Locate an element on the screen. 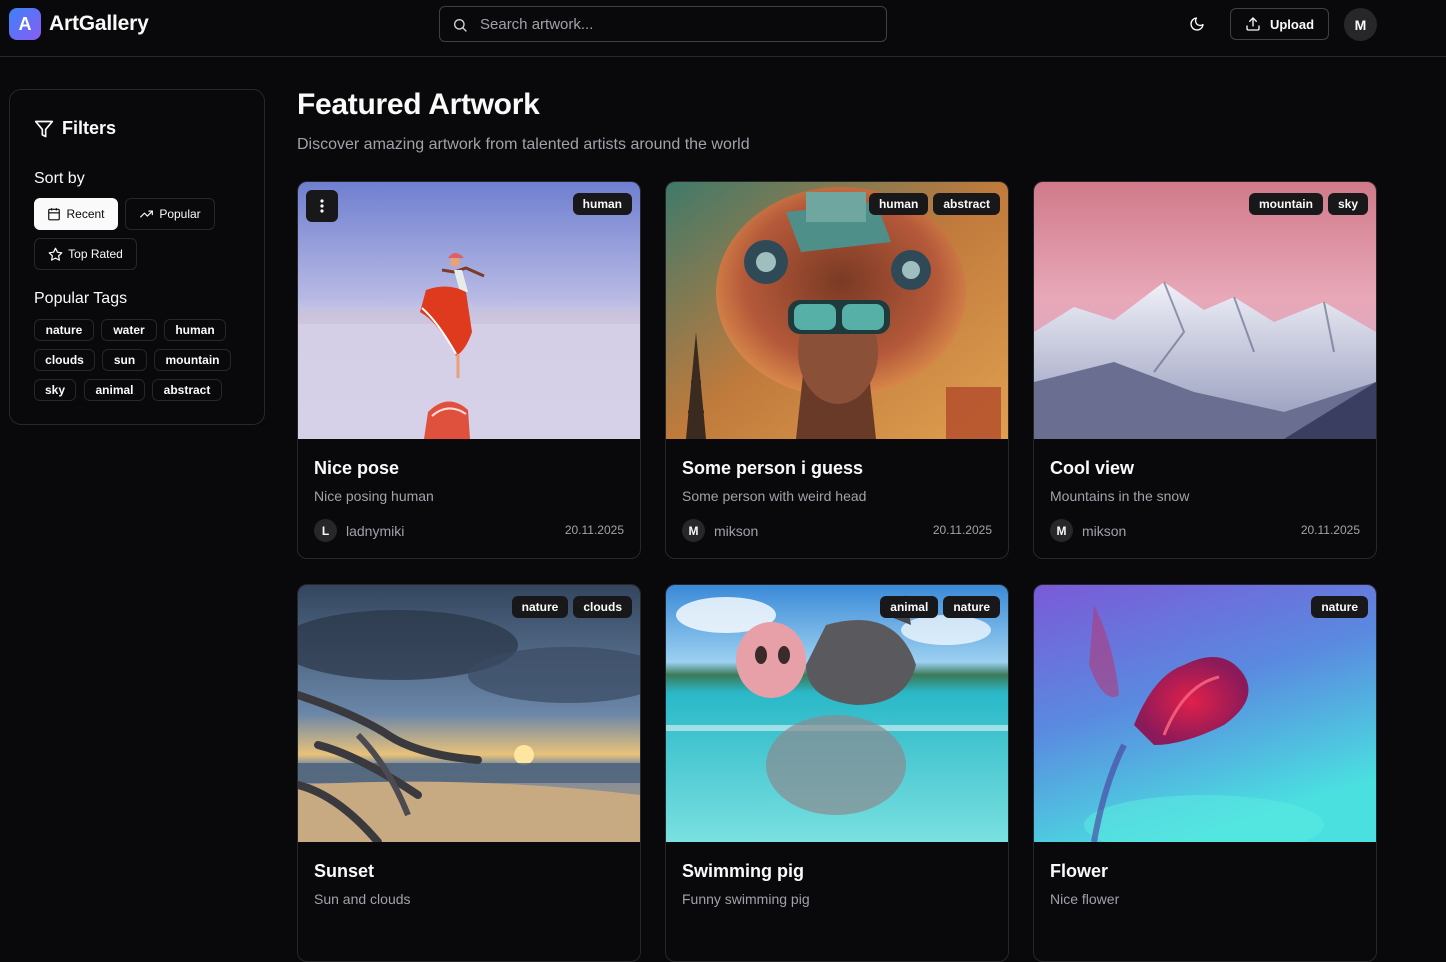 The height and width of the screenshot is (962, 1446). moon-icon is located at coordinates (1197, 24).